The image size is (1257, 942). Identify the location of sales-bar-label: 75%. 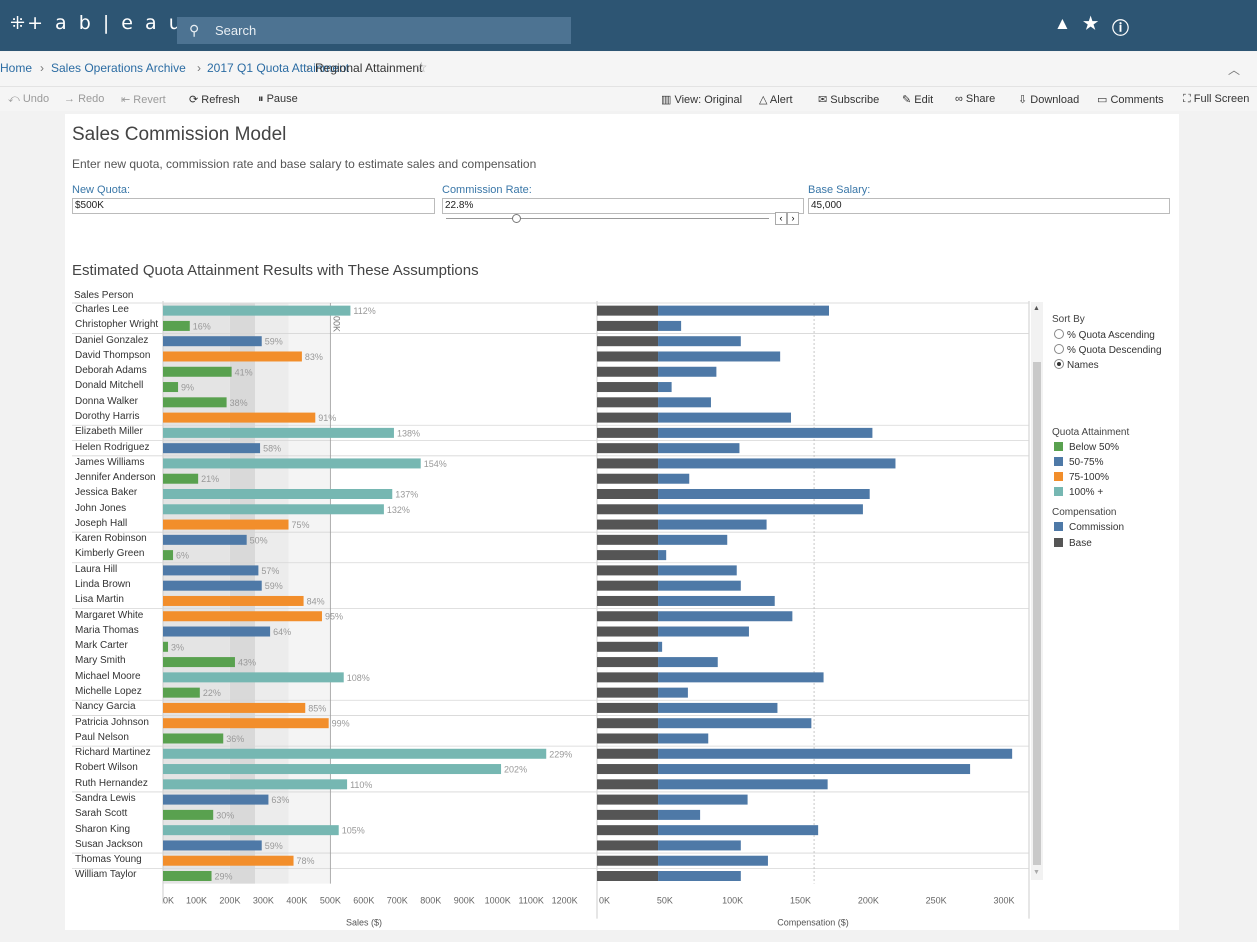
(301, 525).